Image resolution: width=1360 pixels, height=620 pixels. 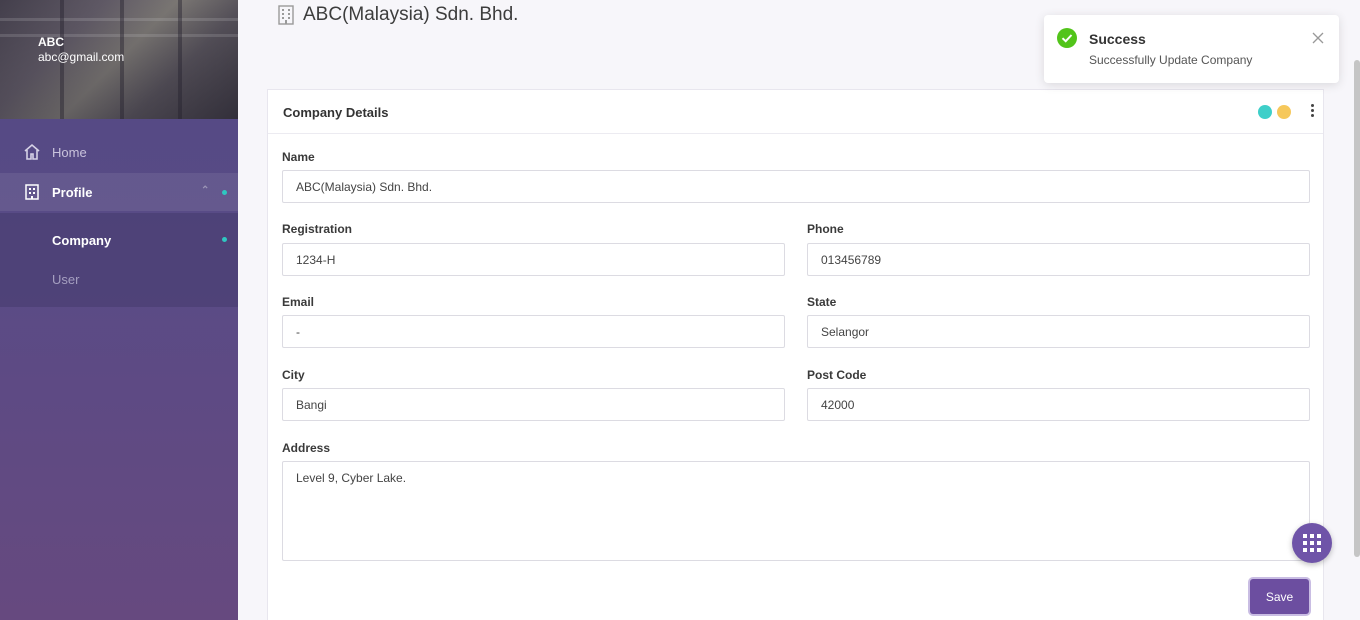 I want to click on name-field: ABC(Malaysia) Sdn. Bhd., so click(x=796, y=186).